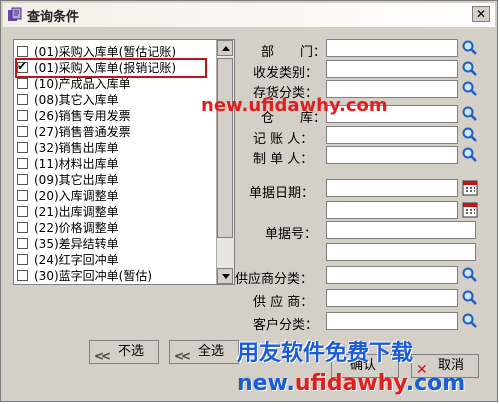 The image size is (500, 404). Describe the element at coordinates (294, 52) in the screenshot. I see `department-label: 部 门：` at that location.